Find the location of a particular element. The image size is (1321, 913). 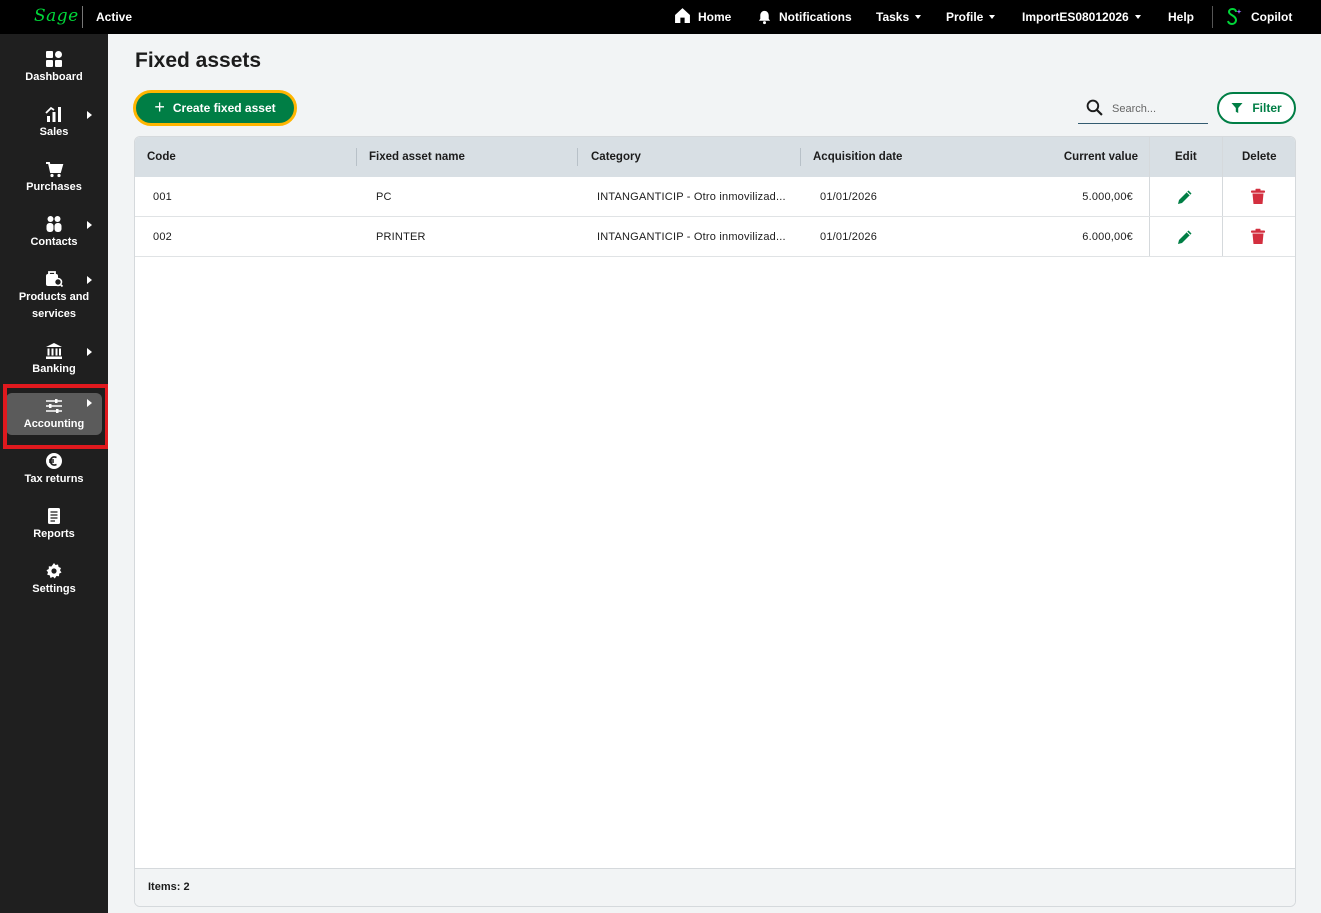

col-header-name: Fixed asset name is located at coordinates (417, 157).